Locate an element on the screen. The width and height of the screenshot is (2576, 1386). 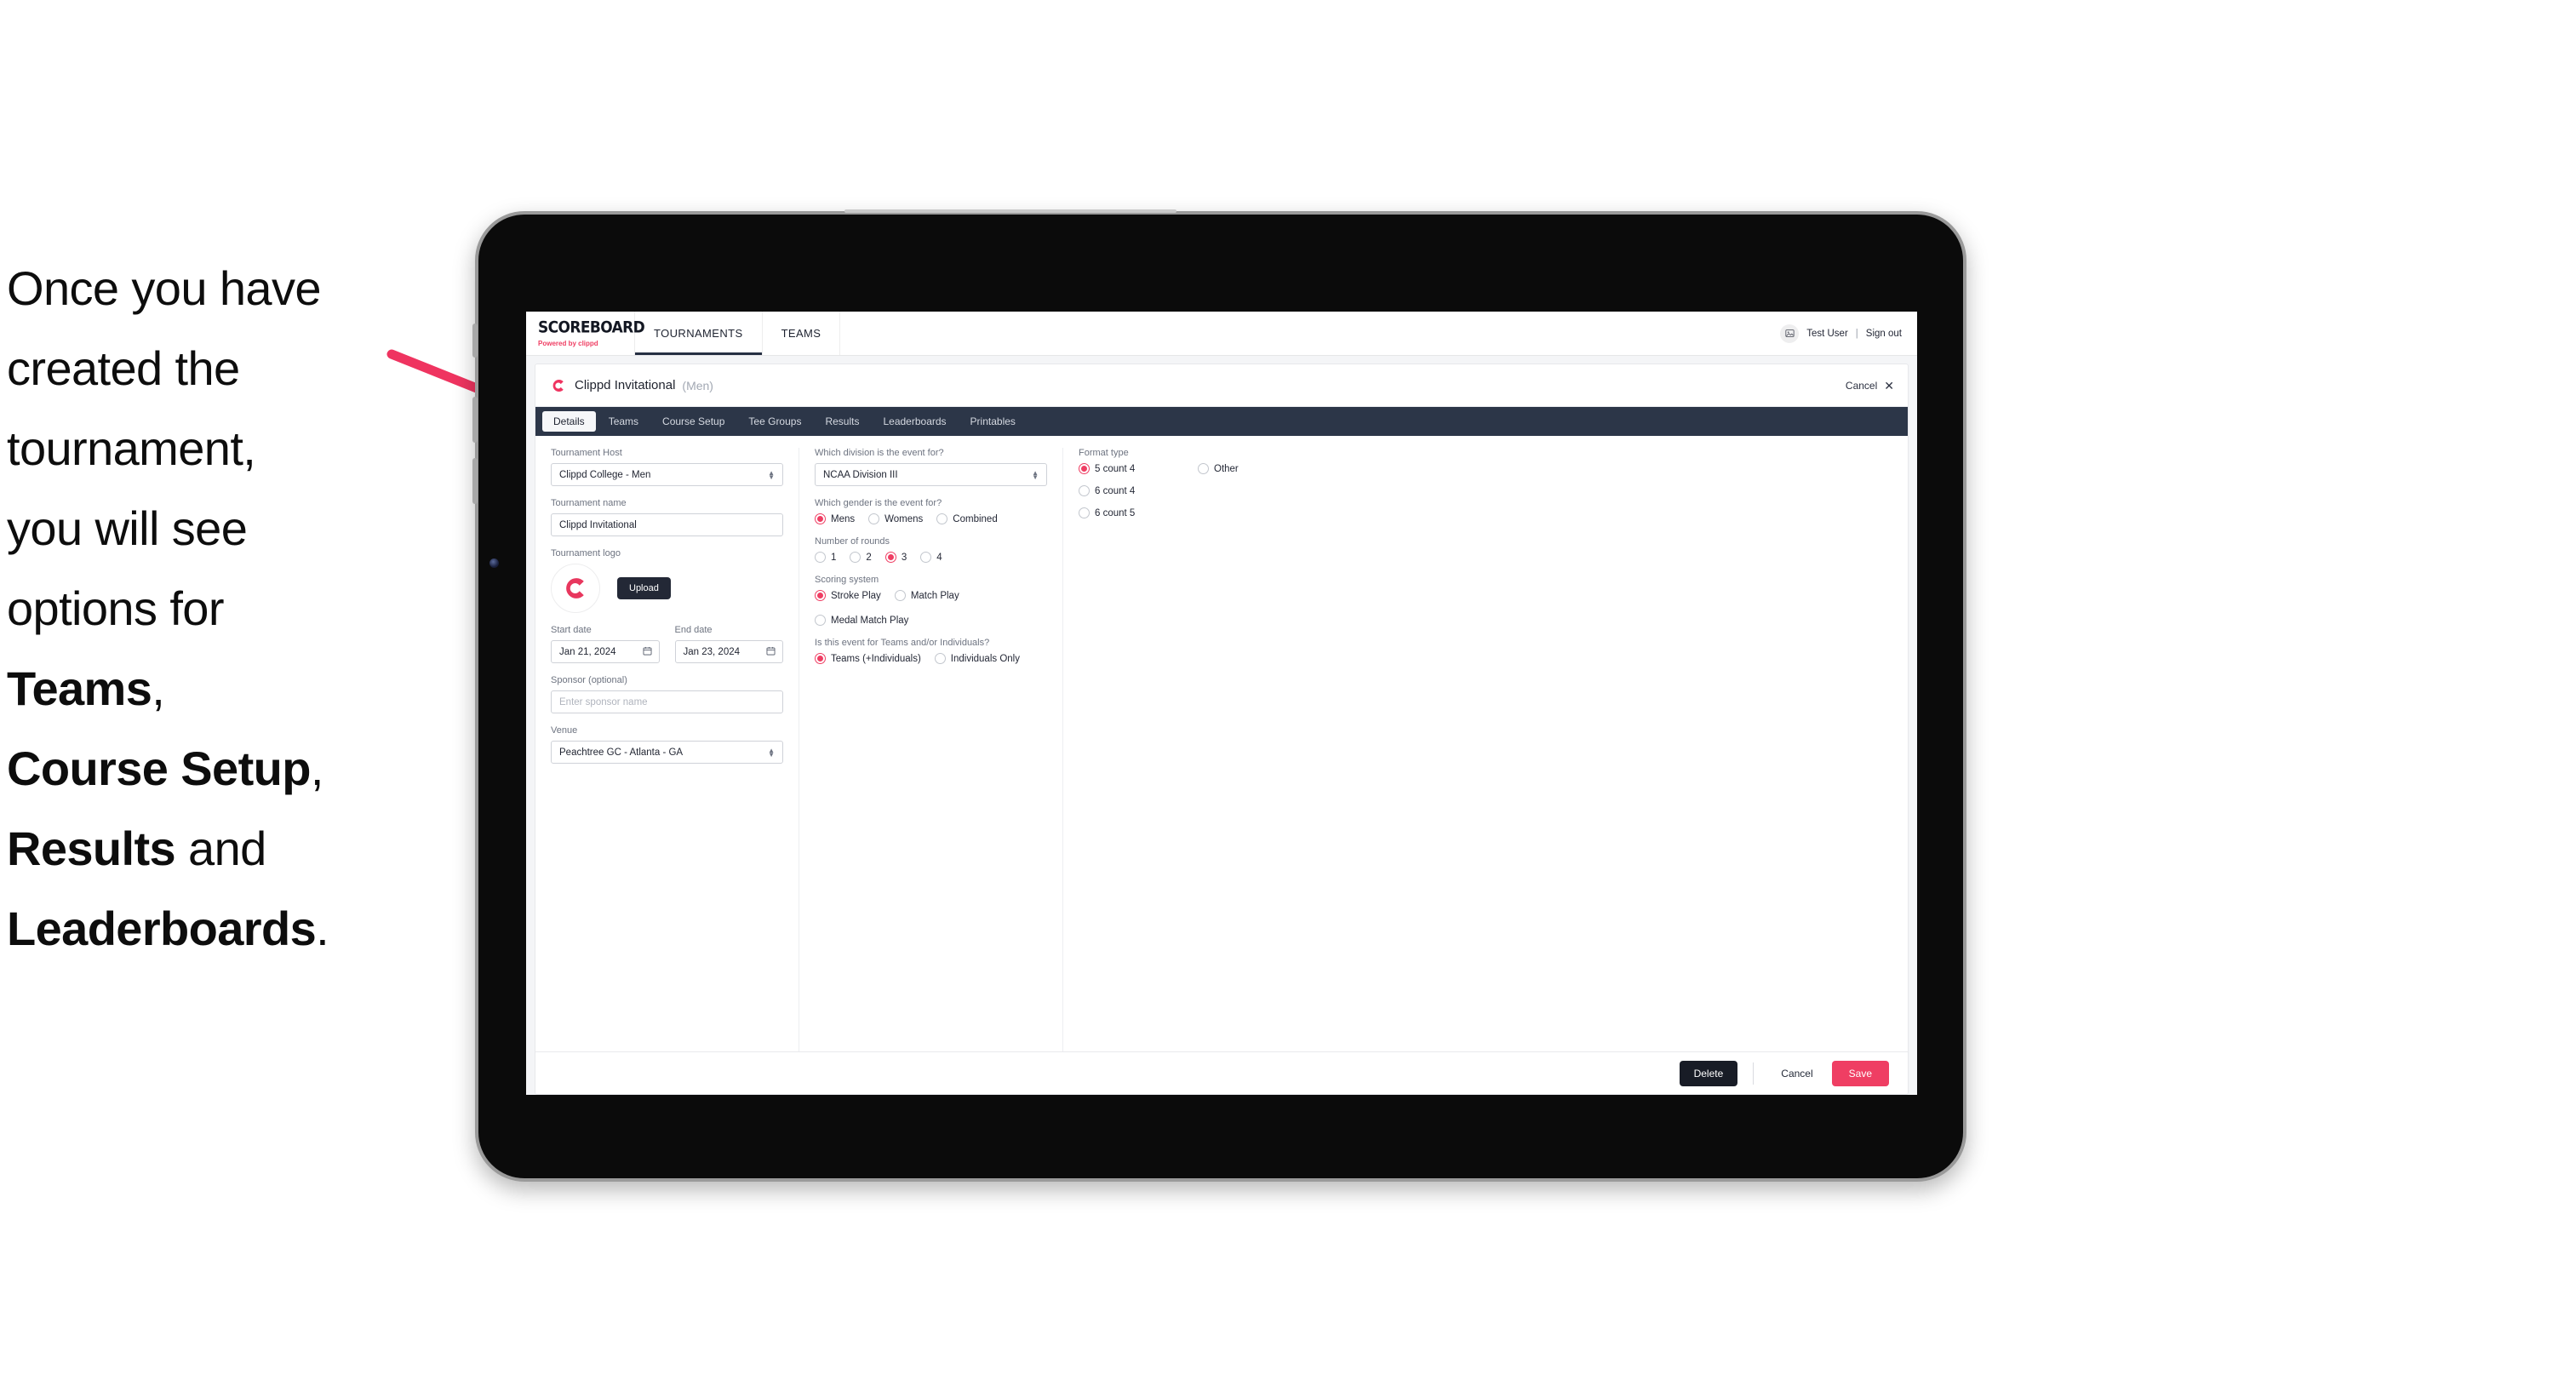
subtab-results: Results is located at coordinates (842, 421).